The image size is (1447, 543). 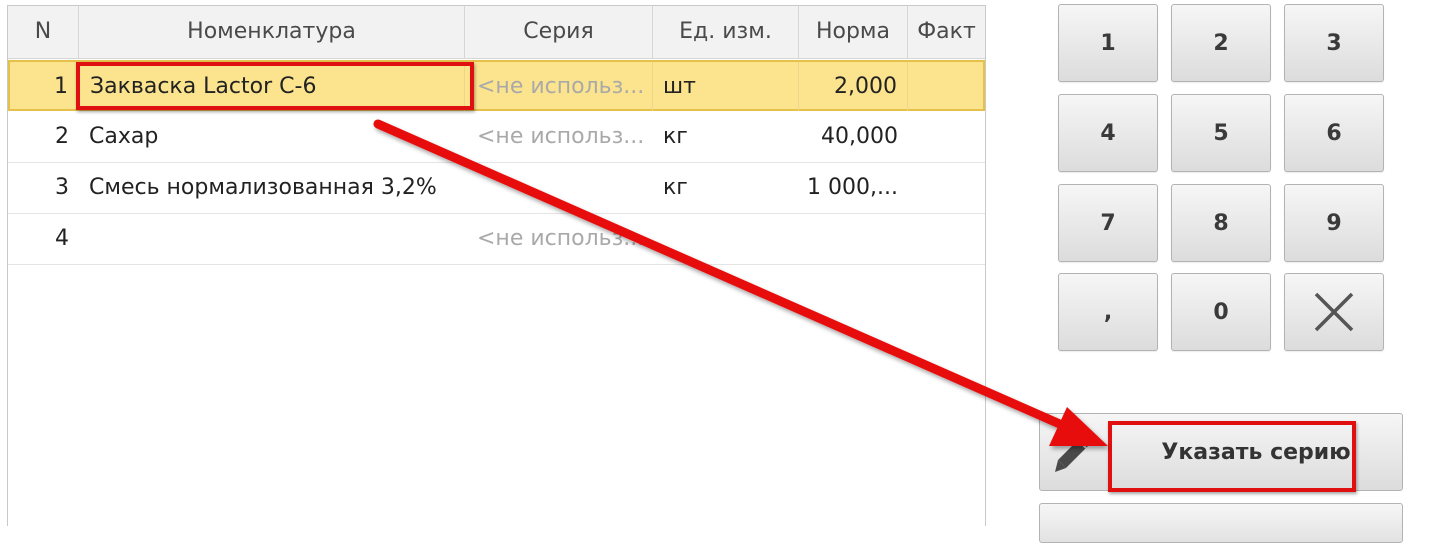 I want to click on keypad-key-1: 1, so click(x=1108, y=43).